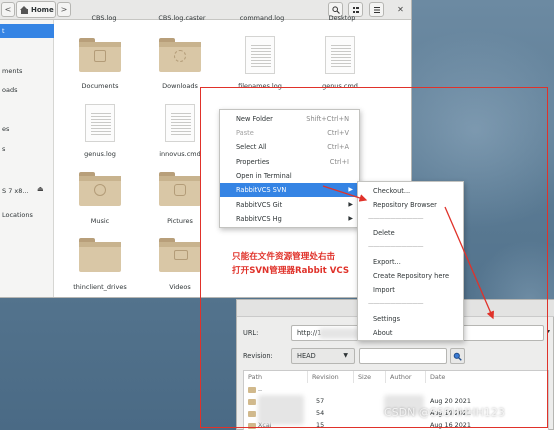 This screenshot has width=554, height=430. I want to click on watermark-text: CSDN @SSSHHHH123, so click(444, 412).